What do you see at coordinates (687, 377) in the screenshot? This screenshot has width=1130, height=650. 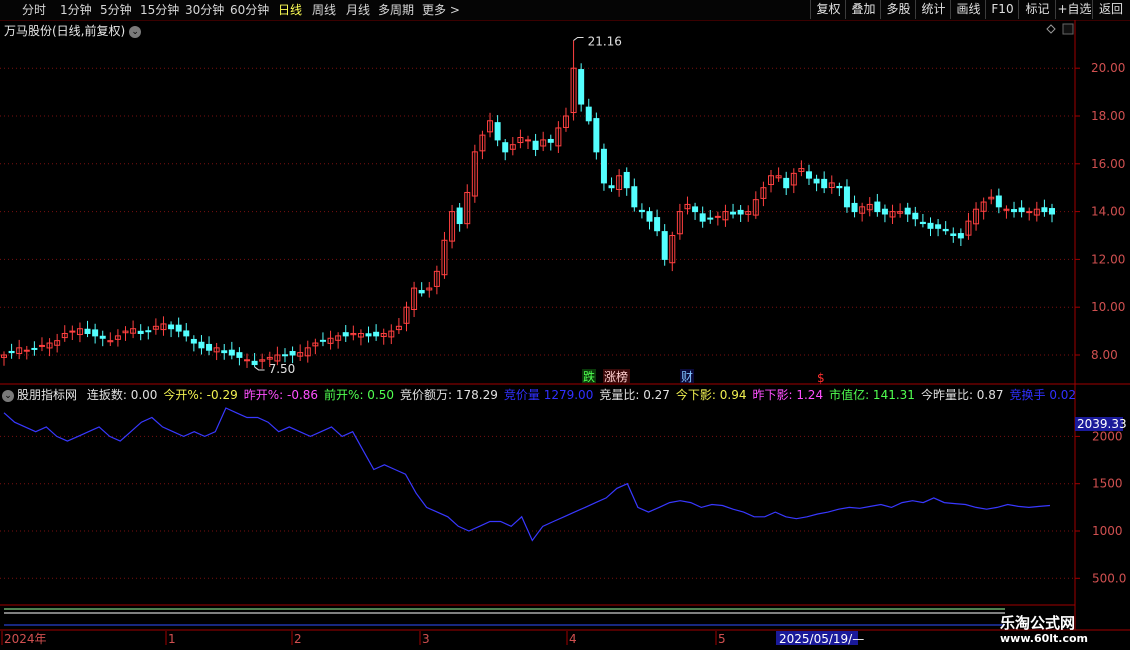 I see `event-marker-cai: 财` at bounding box center [687, 377].